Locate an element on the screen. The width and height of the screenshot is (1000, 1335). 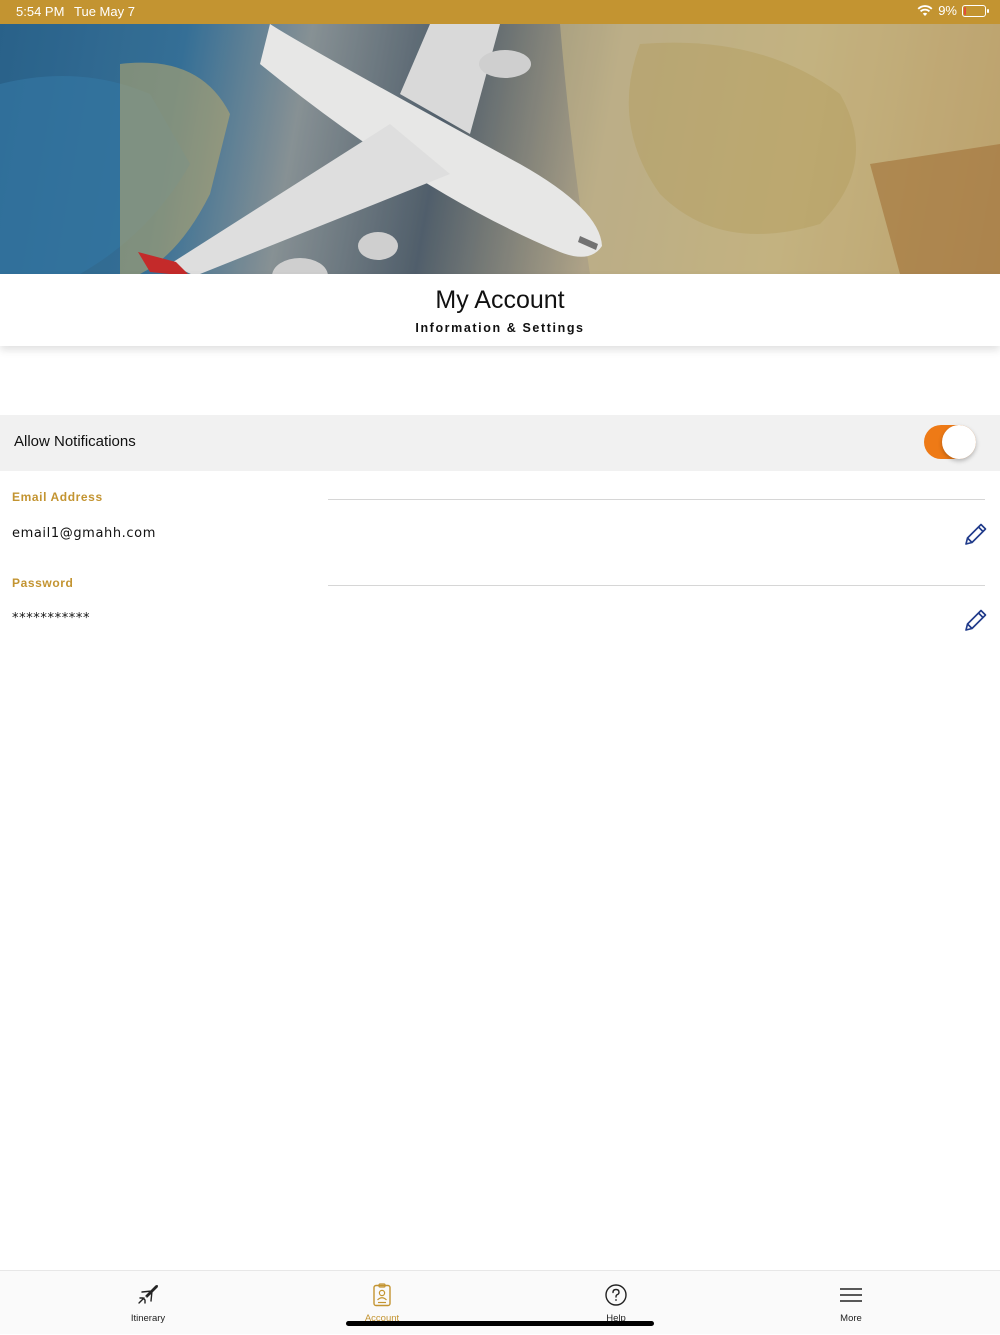
question-circle-icon is located at coordinates (616, 1295).